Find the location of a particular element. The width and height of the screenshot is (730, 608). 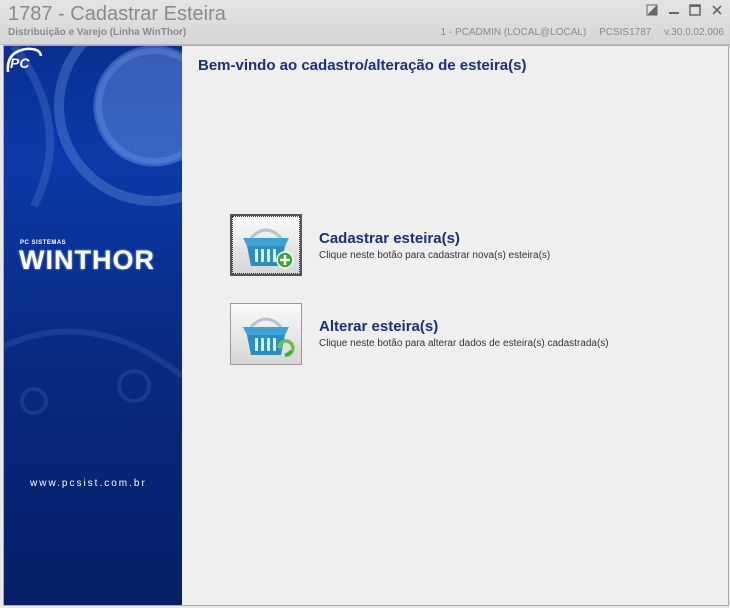

alterar-esteira-button is located at coordinates (266, 334).